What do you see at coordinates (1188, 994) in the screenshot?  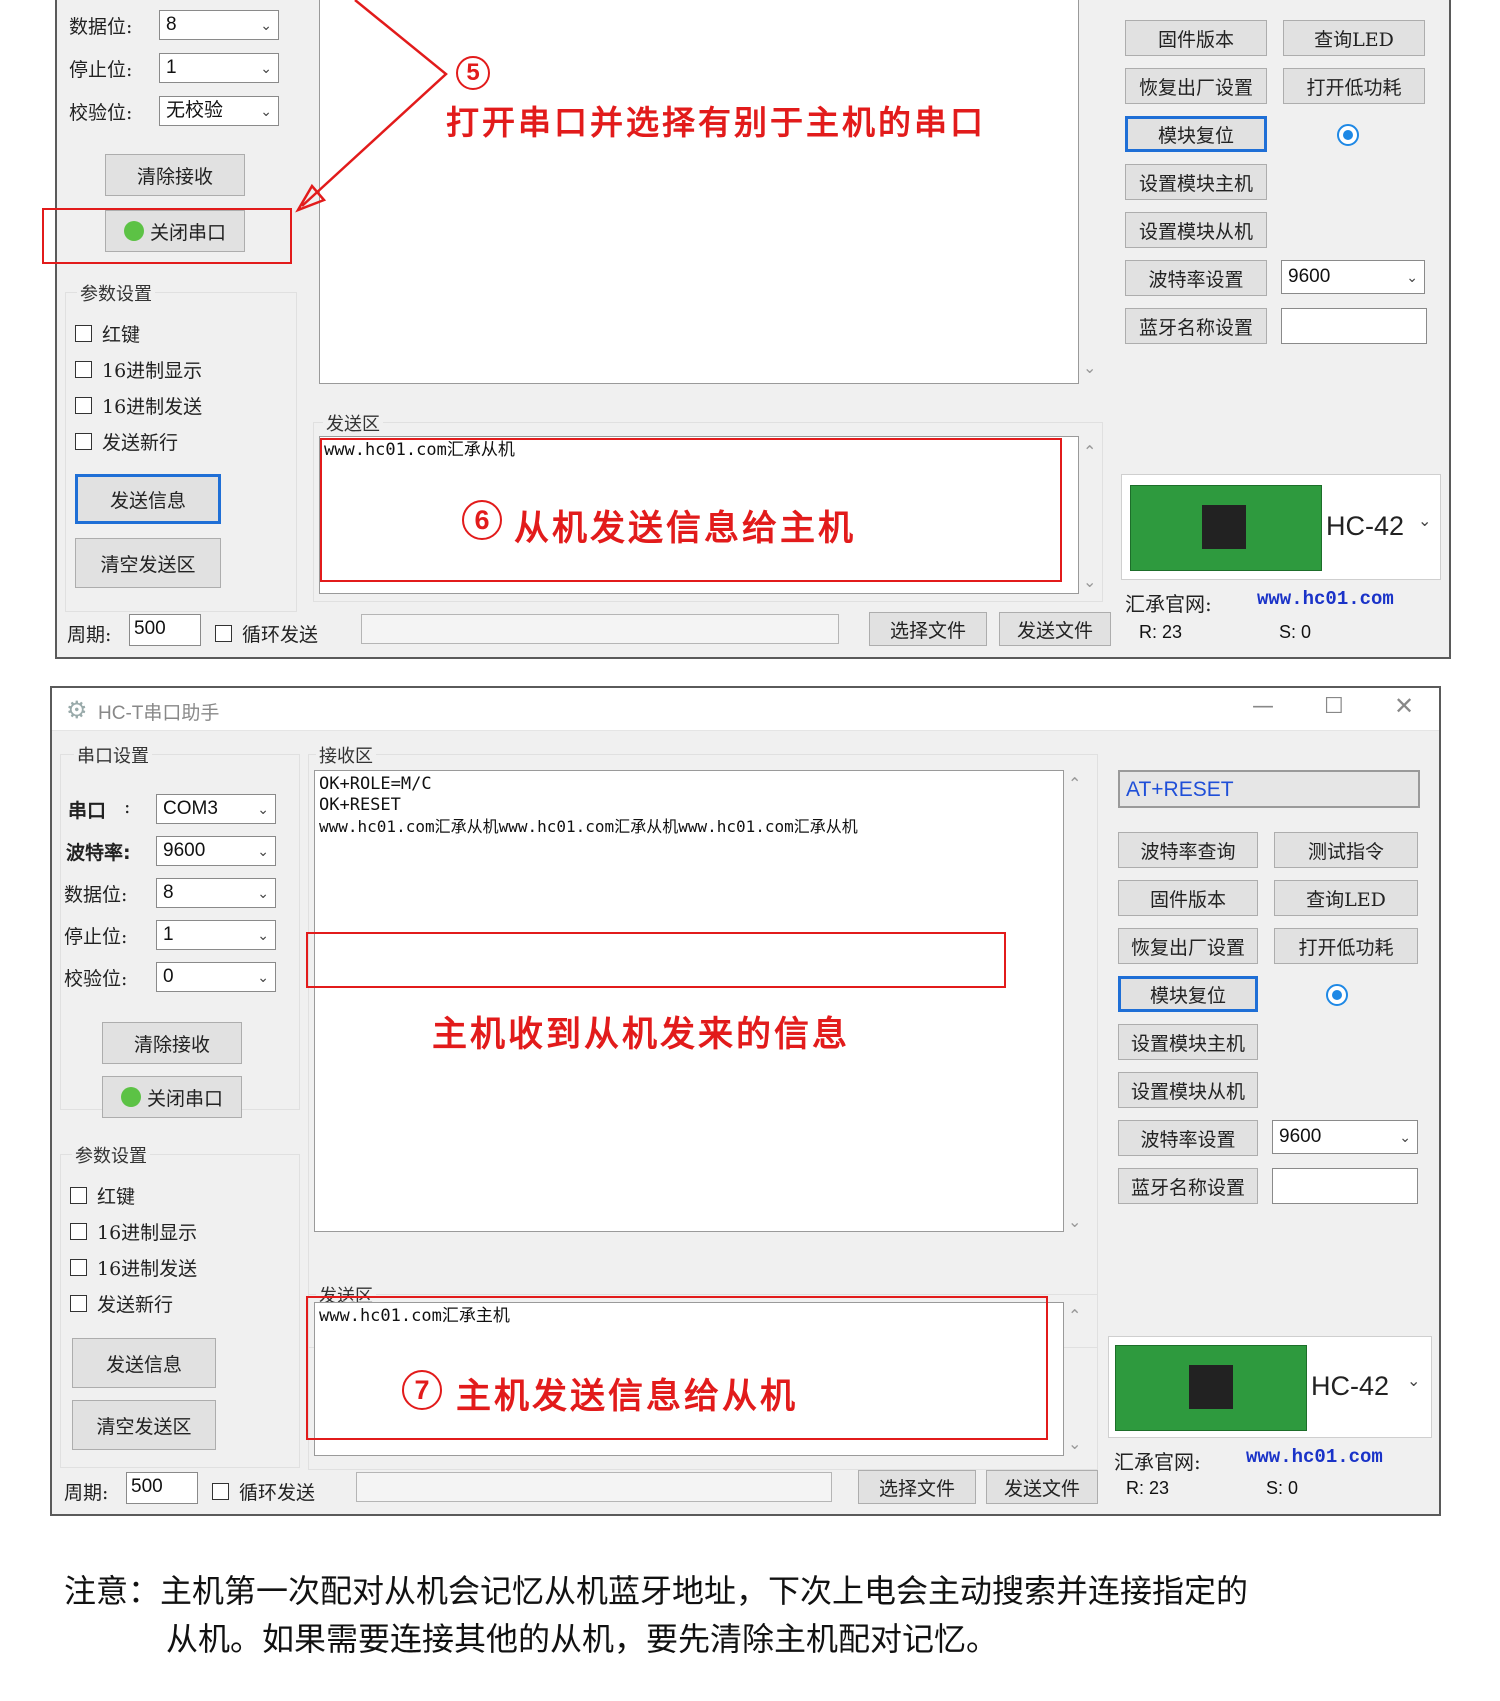 I see `module-reset-button: 模块复位` at bounding box center [1188, 994].